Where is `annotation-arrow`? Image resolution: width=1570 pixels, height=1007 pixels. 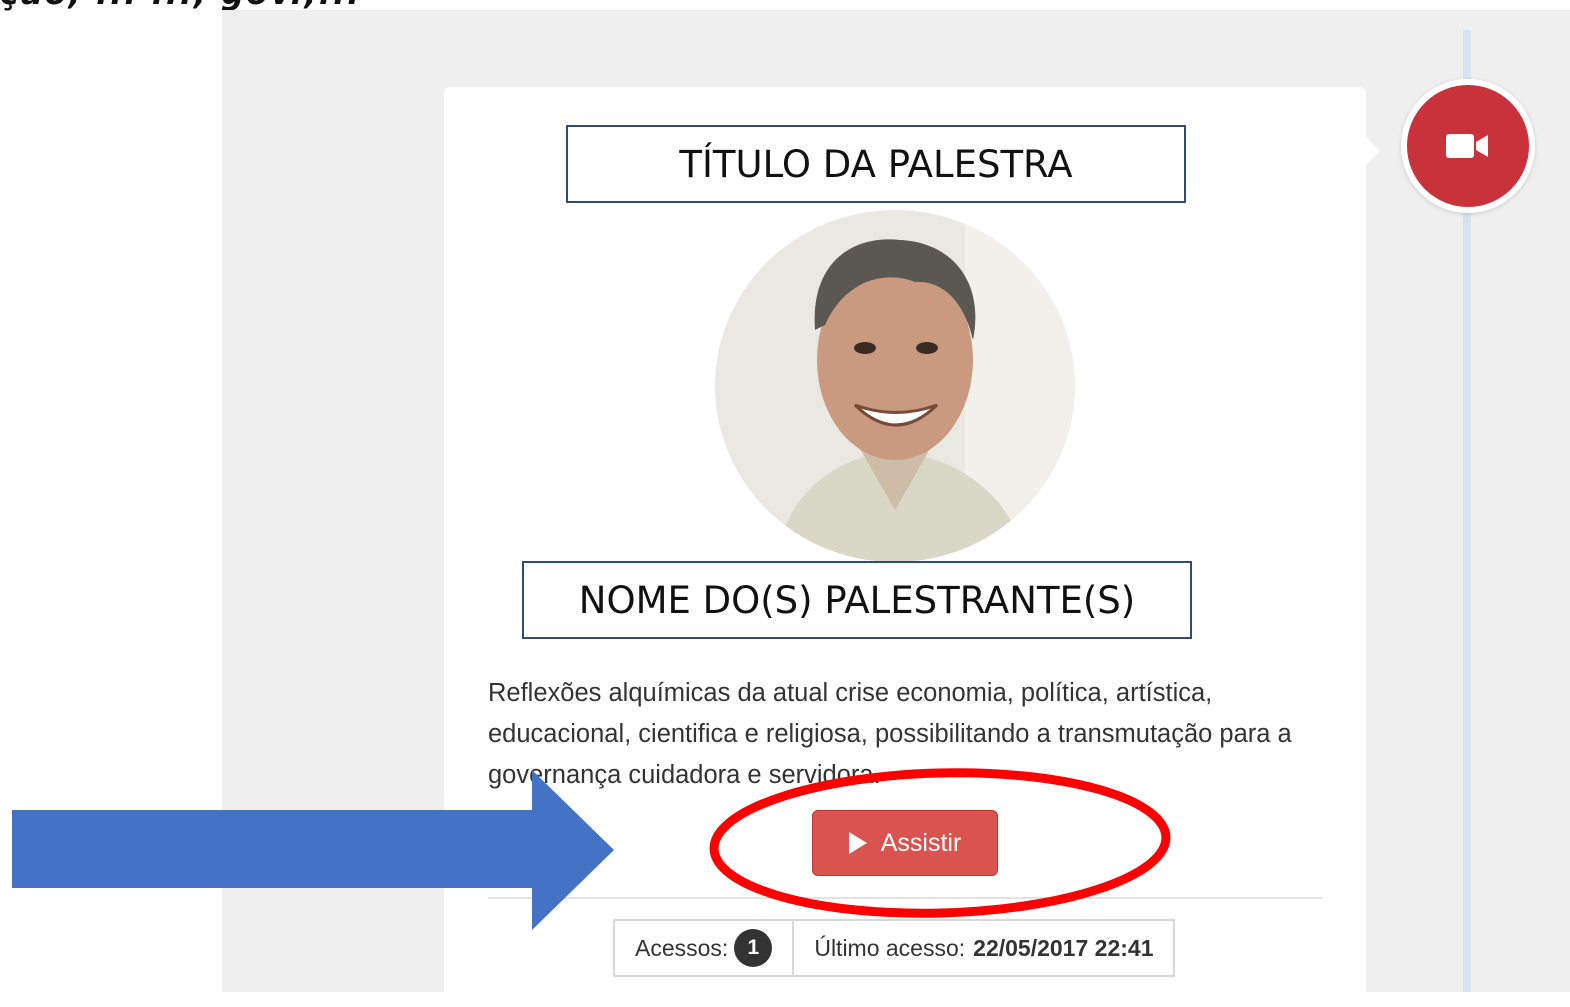
annotation-arrow is located at coordinates (313, 850).